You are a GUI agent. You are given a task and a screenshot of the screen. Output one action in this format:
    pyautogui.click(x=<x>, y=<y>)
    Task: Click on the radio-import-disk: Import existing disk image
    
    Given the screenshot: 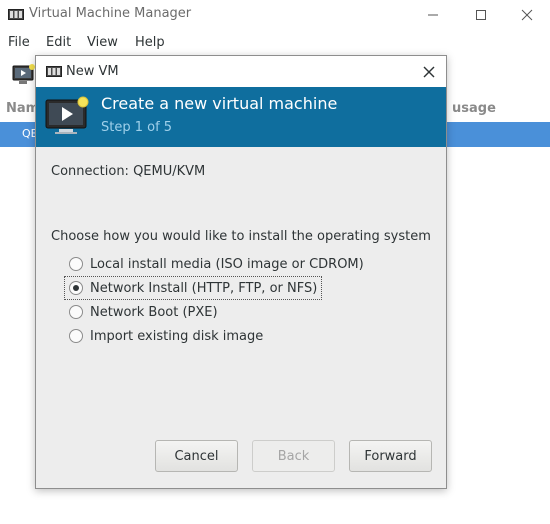 What is the action you would take?
    pyautogui.click(x=164, y=336)
    